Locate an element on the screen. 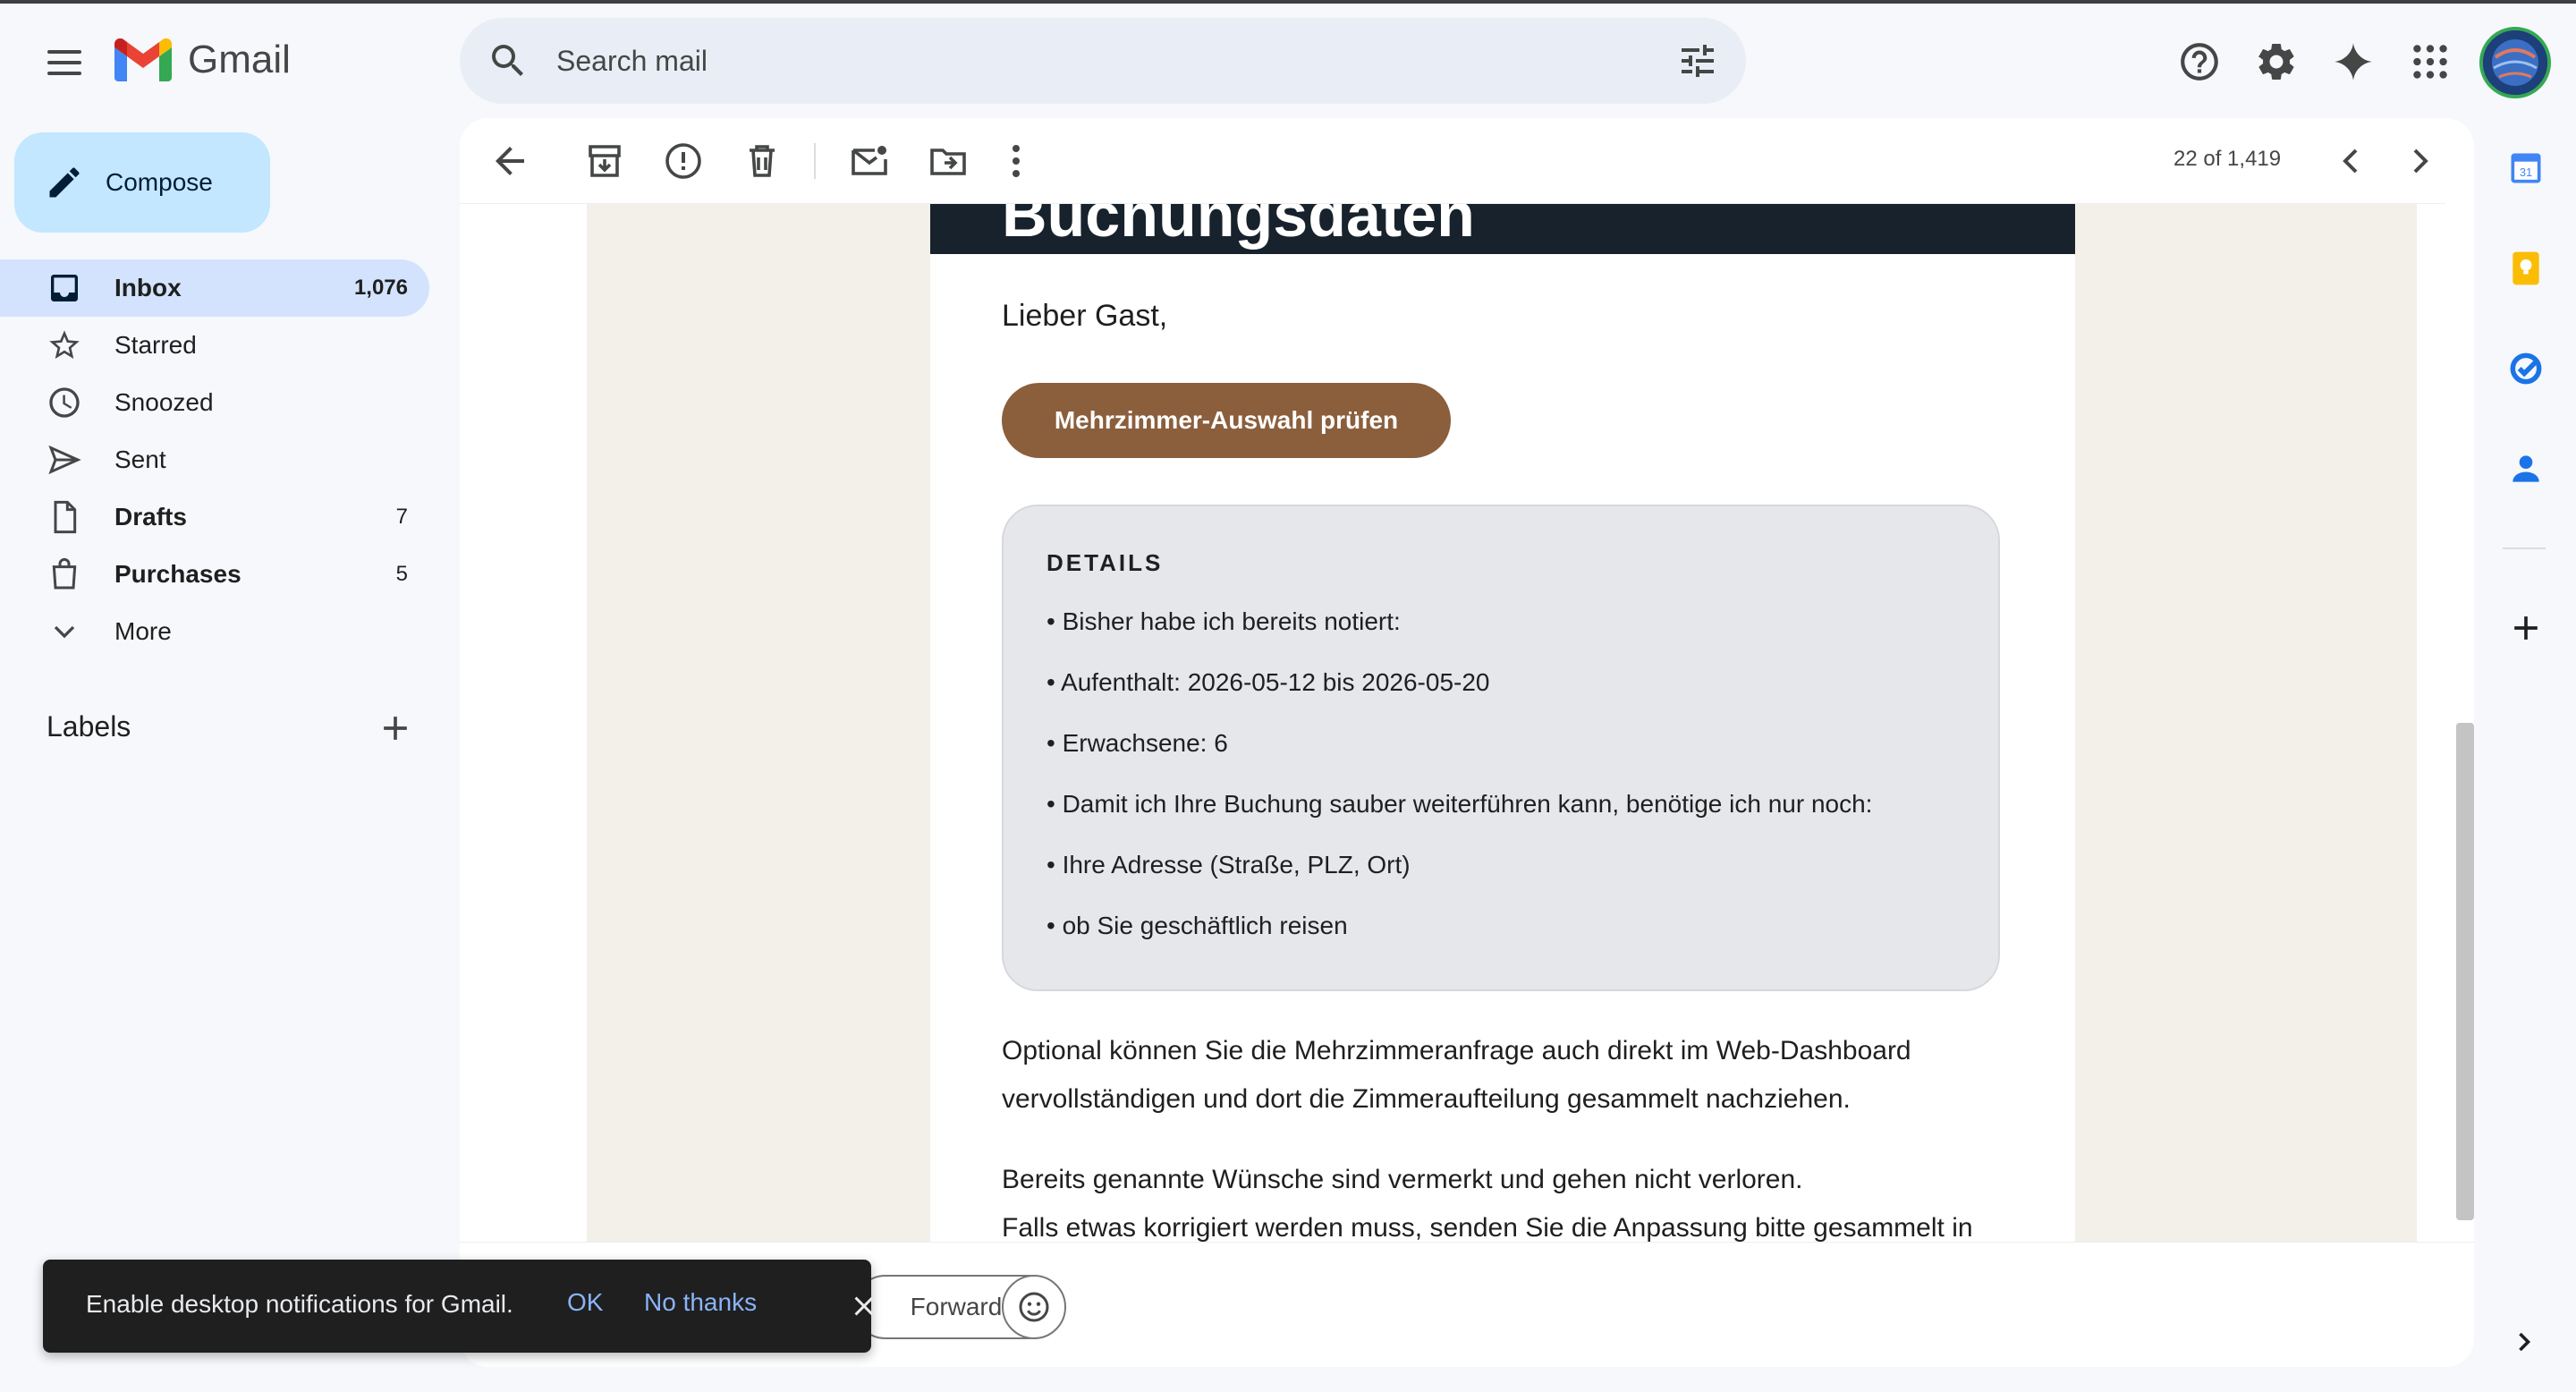 The image size is (2576, 1392). forward-label: Forward is located at coordinates (956, 1306).